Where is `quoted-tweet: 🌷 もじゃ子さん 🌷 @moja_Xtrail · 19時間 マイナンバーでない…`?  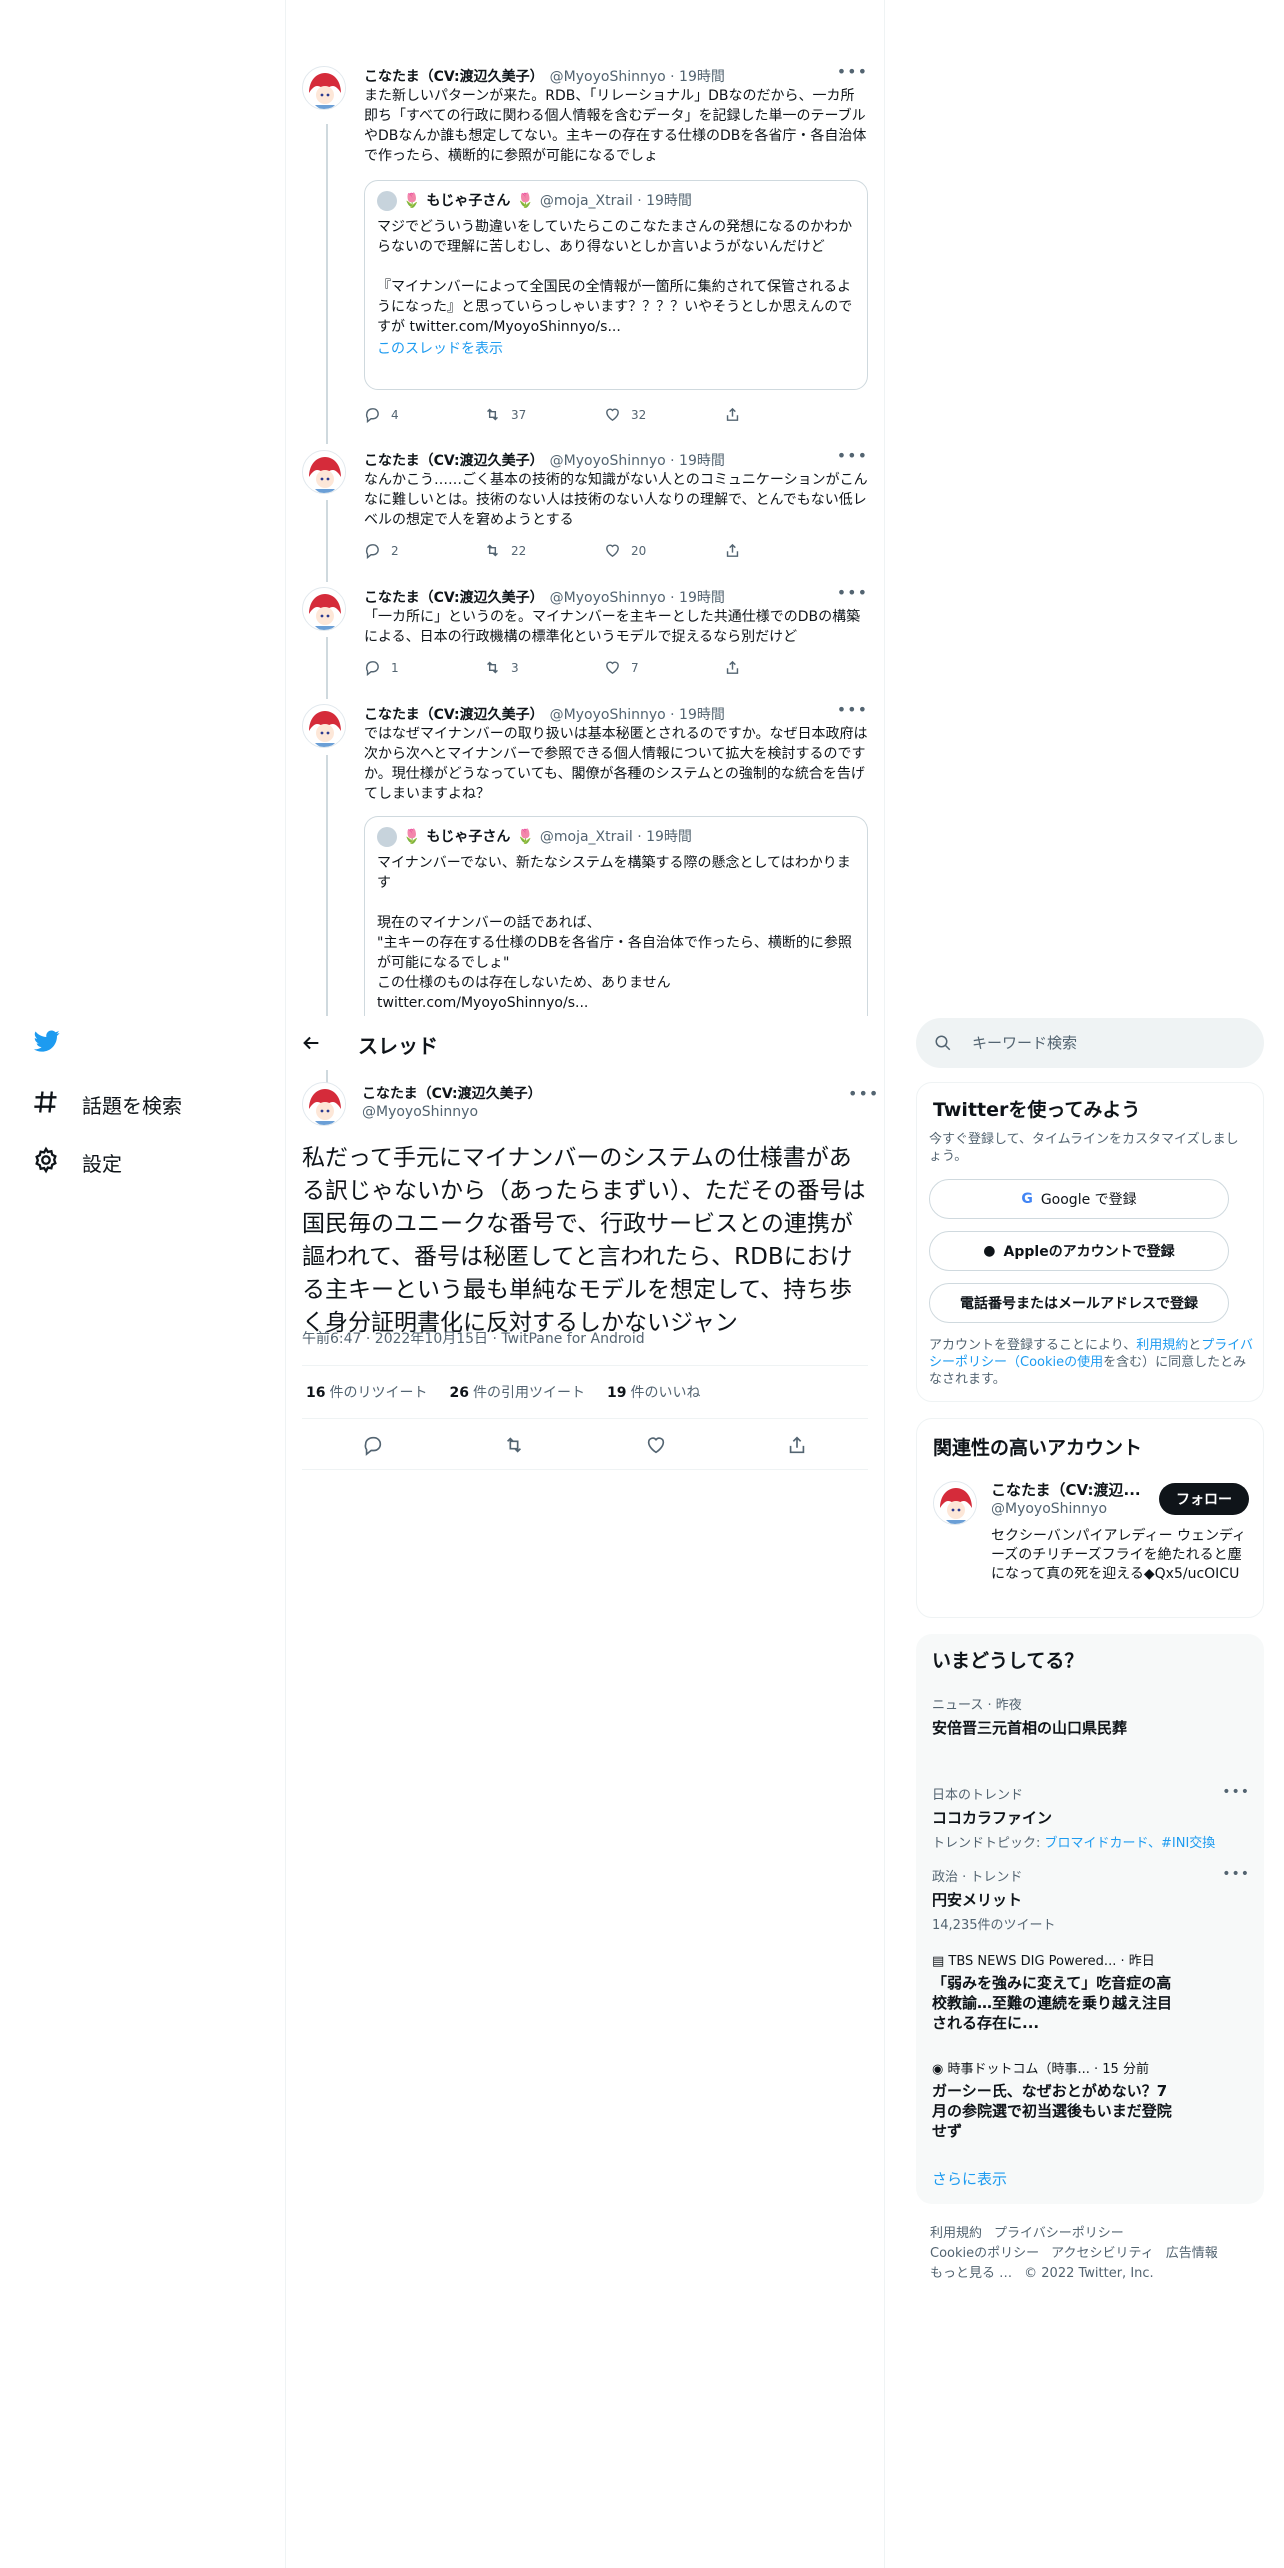 quoted-tweet: 🌷 もじゃ子さん 🌷 @moja_Xtrail · 19時間 マイナンバーでない… is located at coordinates (616, 916).